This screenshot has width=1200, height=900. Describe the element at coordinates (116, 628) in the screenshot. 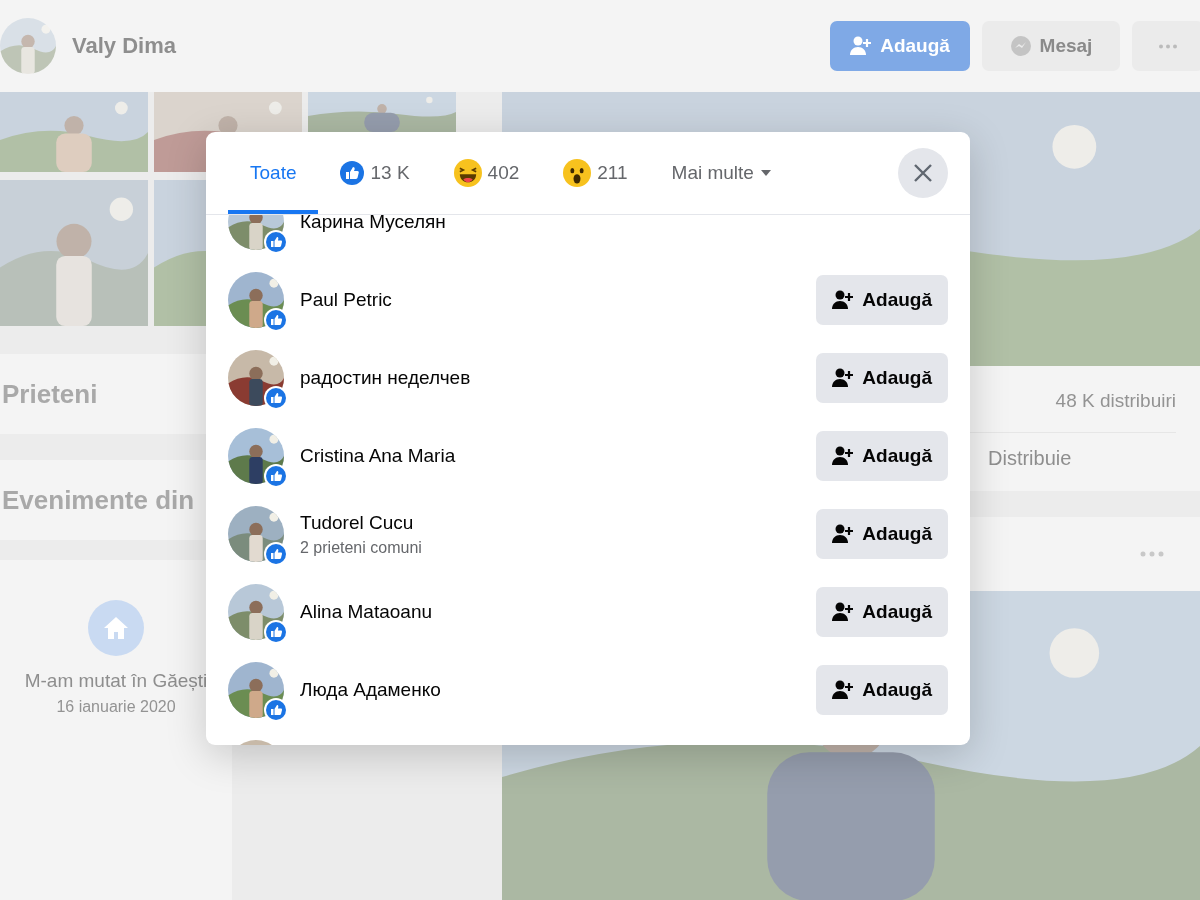

I see `home-icon` at that location.